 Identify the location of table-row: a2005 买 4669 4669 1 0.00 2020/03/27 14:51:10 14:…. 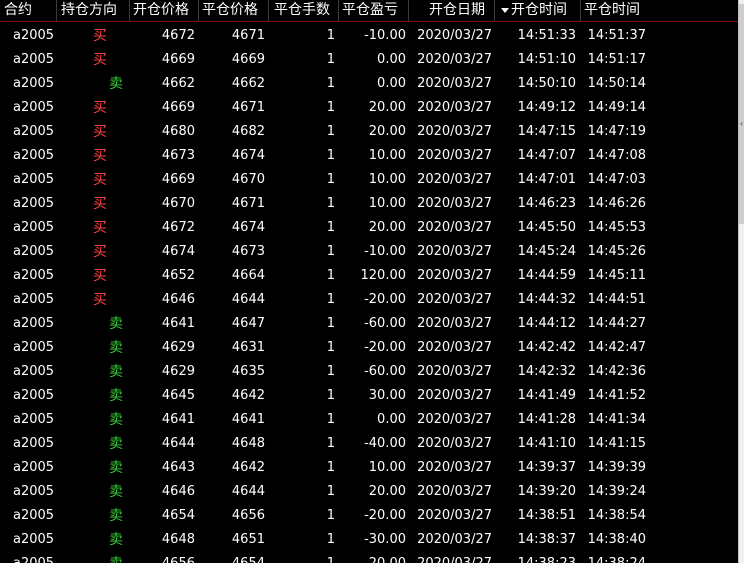
(369, 60).